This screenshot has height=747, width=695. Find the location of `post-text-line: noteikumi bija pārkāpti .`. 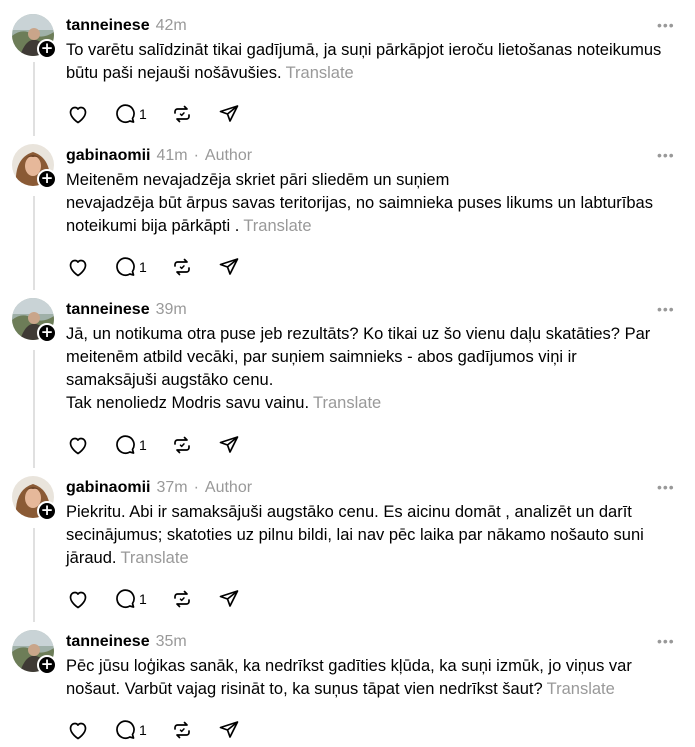

post-text-line: noteikumi bija pārkāpti . is located at coordinates (153, 226).